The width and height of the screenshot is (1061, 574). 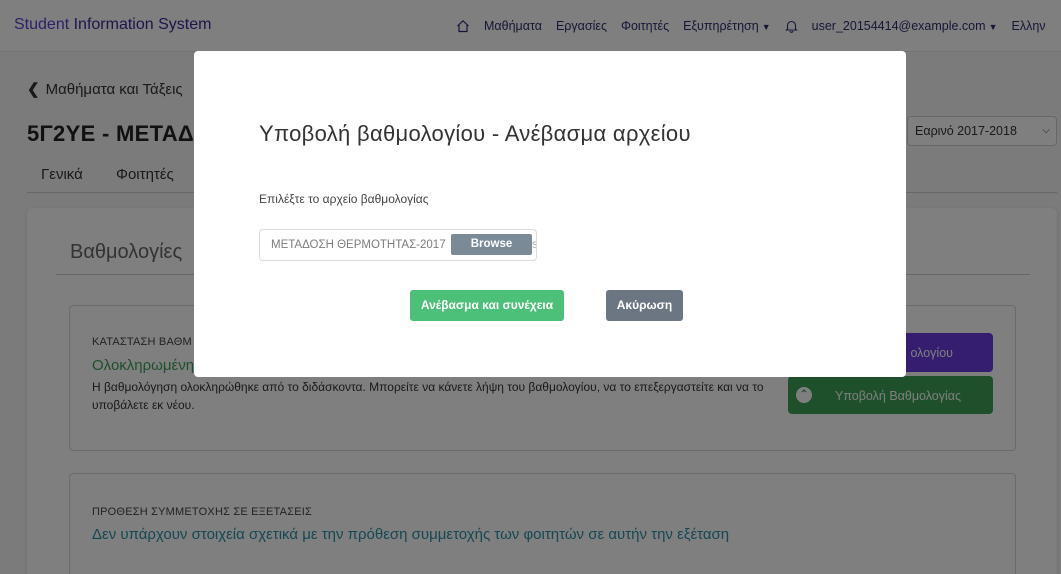 I want to click on file-input: ΜΕΤΑΔΟΣΗ ΘΕΡΜΟΤΗΤΑΣ-2017 Browse s, so click(x=398, y=245).